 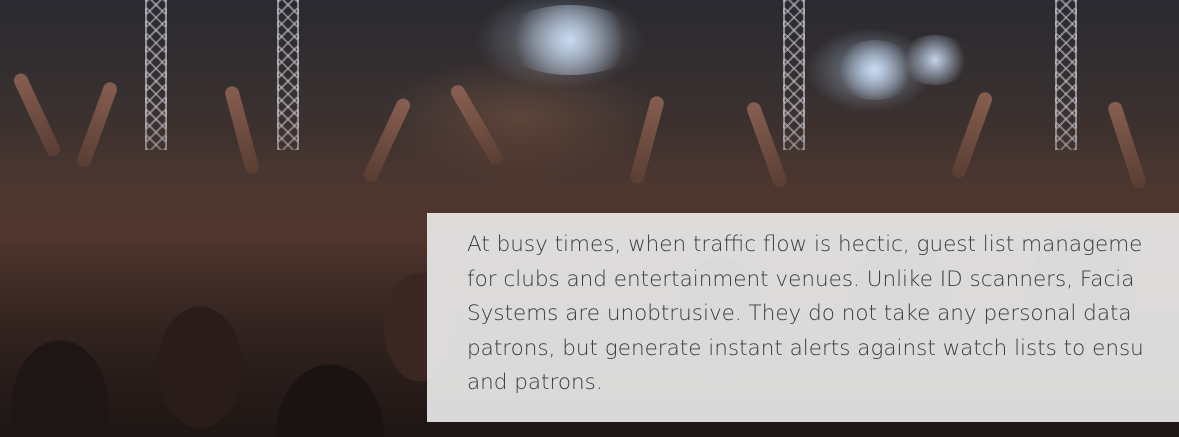 What do you see at coordinates (535, 382) in the screenshot?
I see `overlay-line-5: and patrons.` at bounding box center [535, 382].